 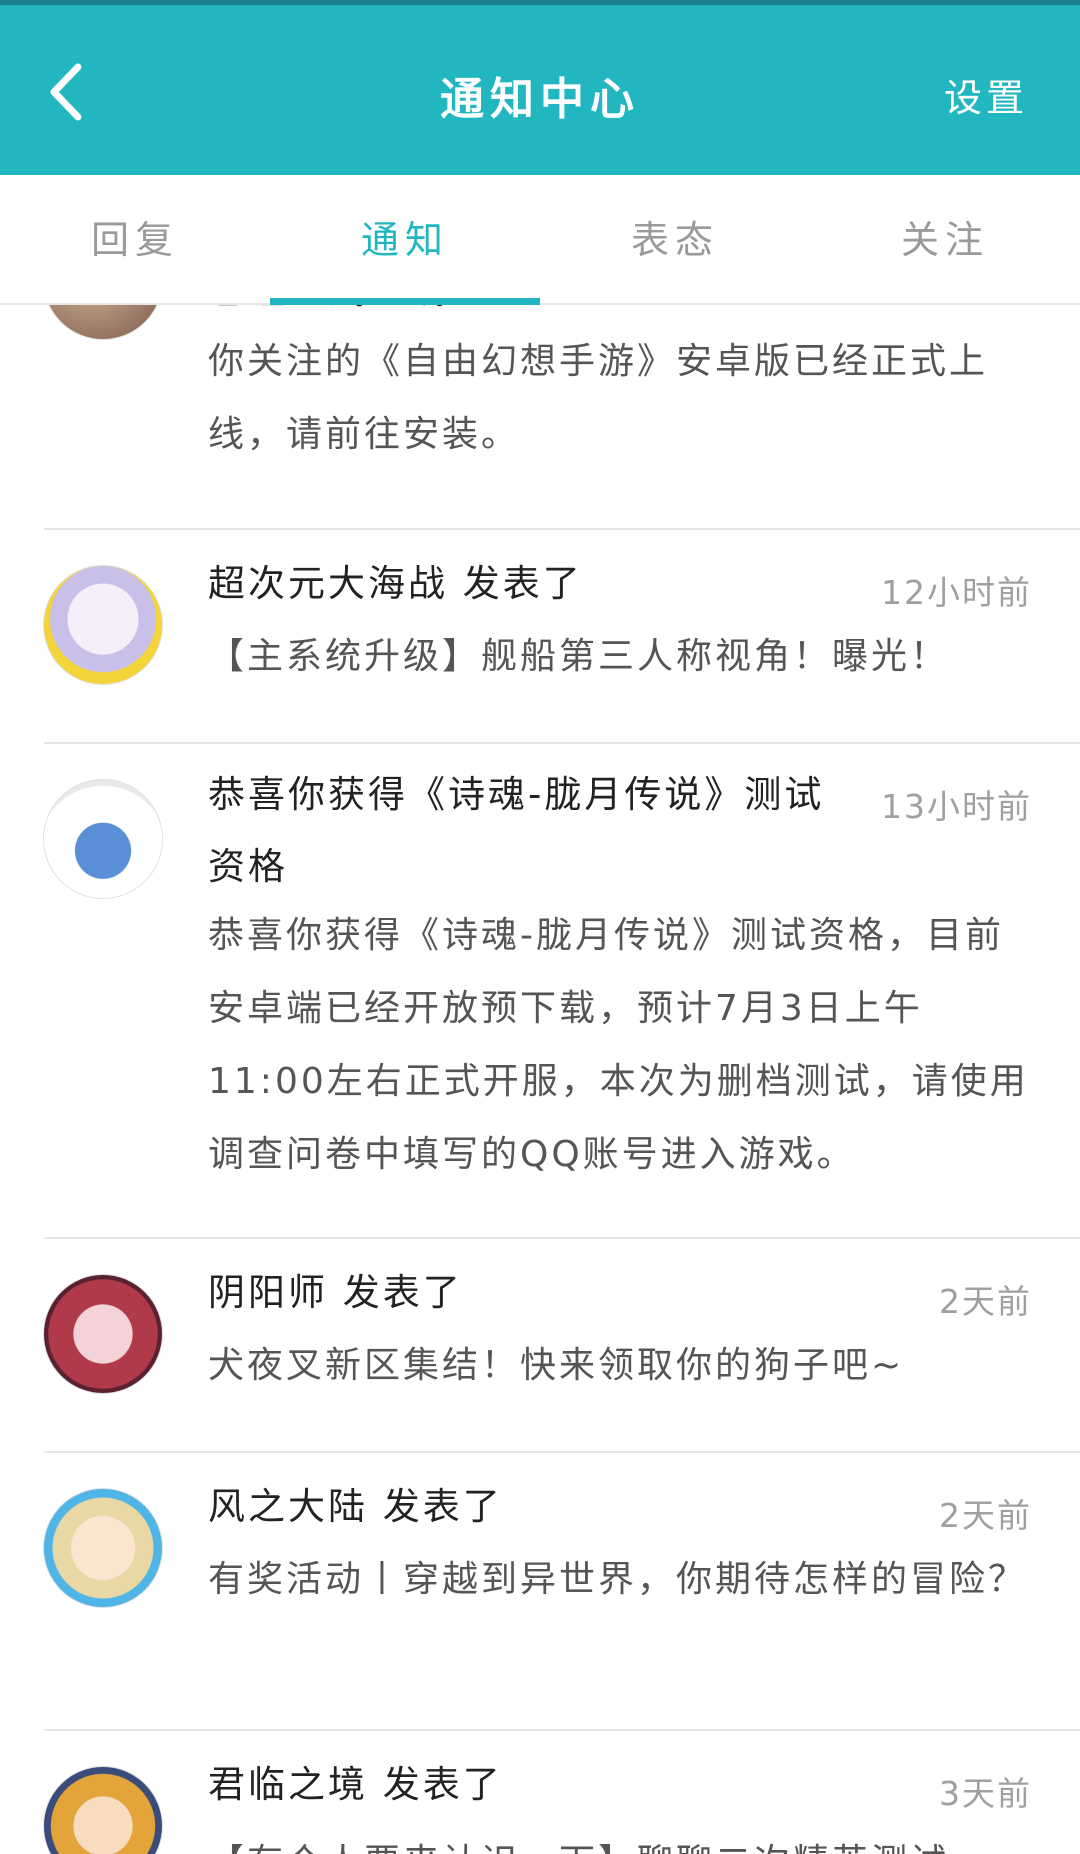 What do you see at coordinates (579, 656) in the screenshot?
I see `notification-body: 【主系统升级】舰船第三人称视角！曝光！` at bounding box center [579, 656].